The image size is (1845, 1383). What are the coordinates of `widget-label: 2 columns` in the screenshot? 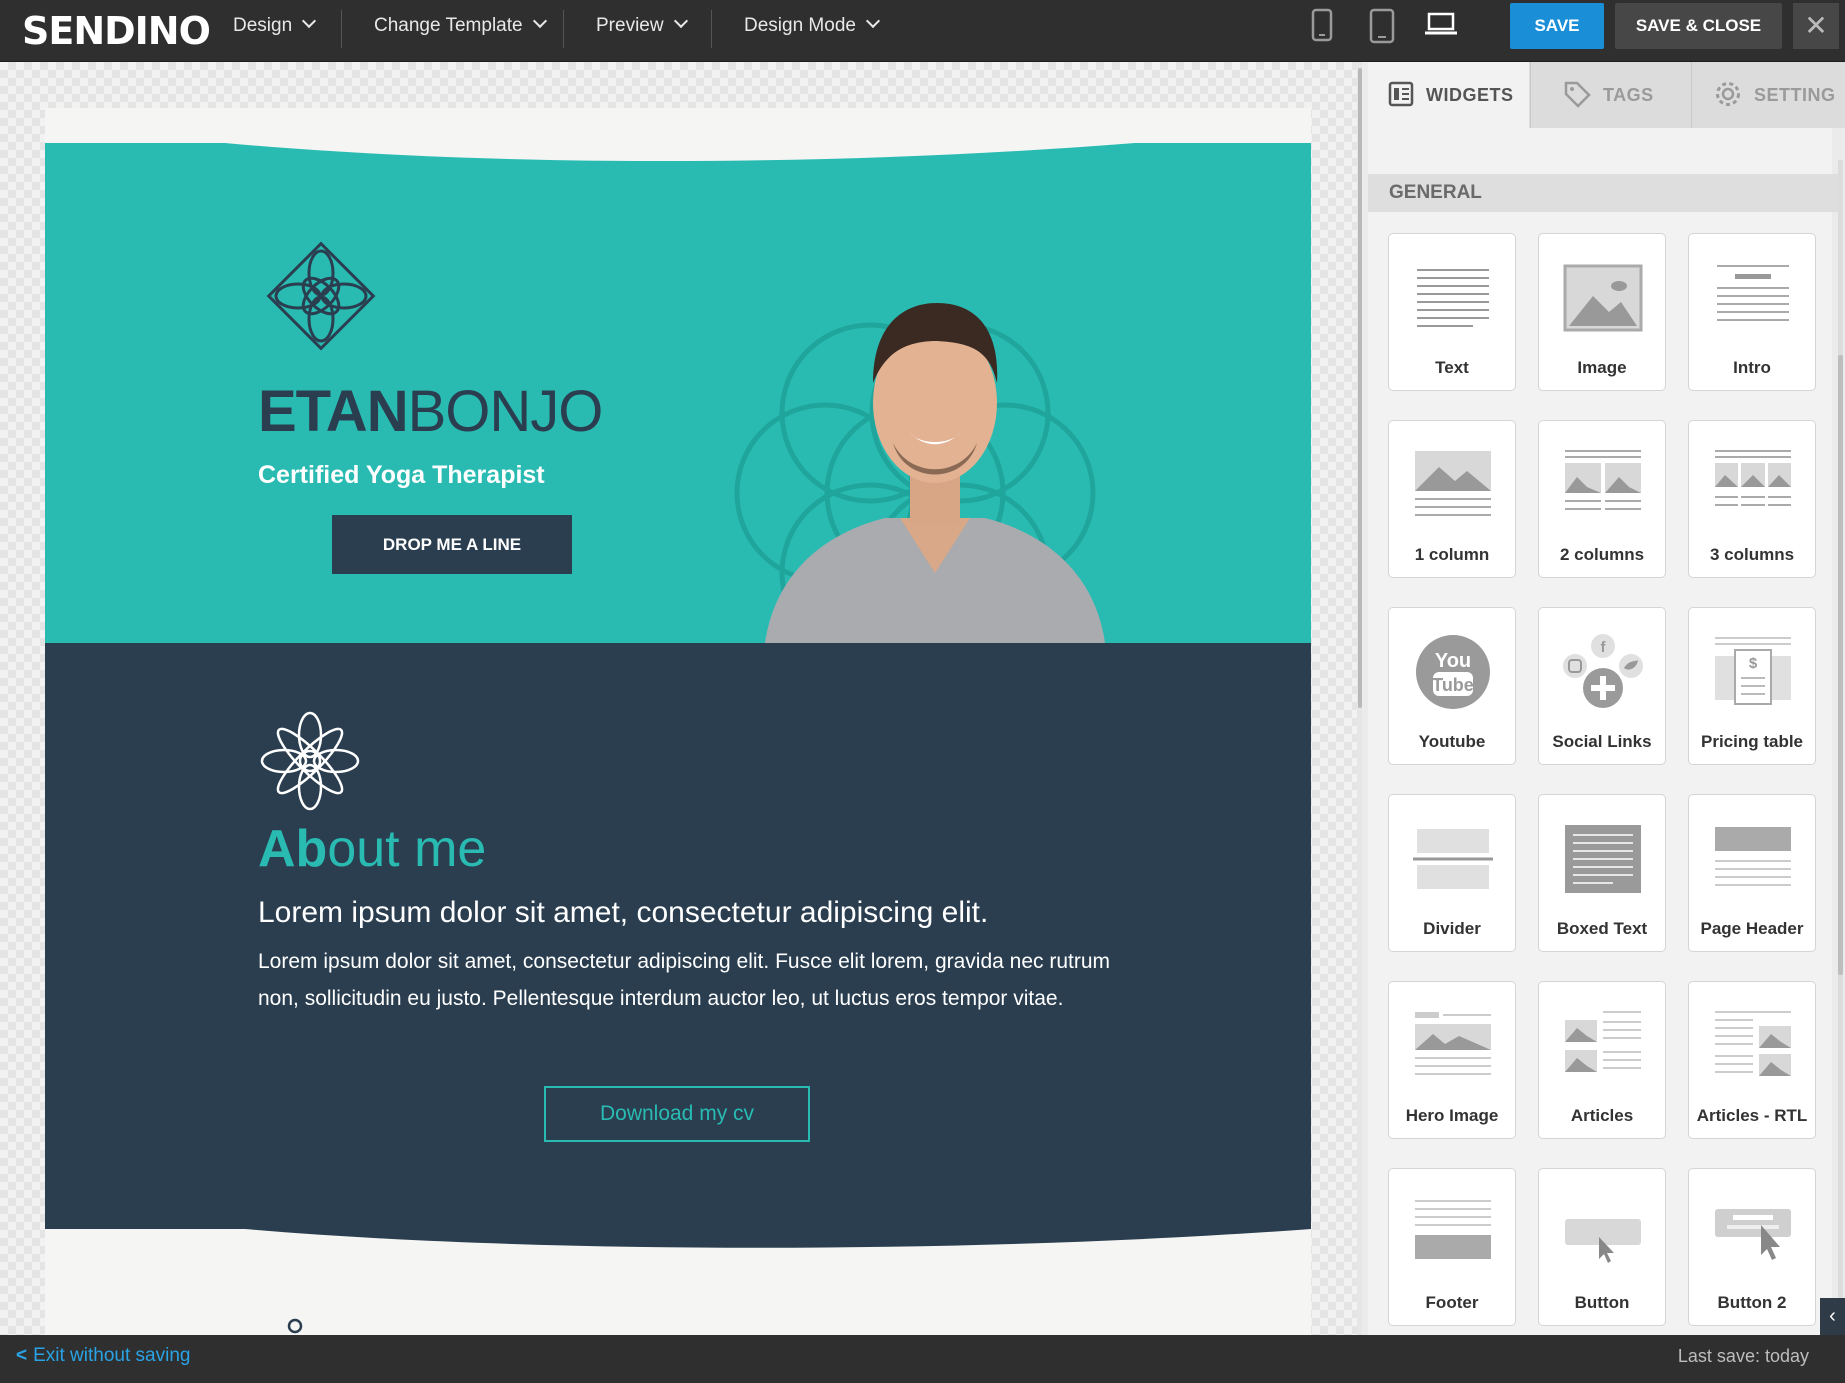 It's located at (1602, 554).